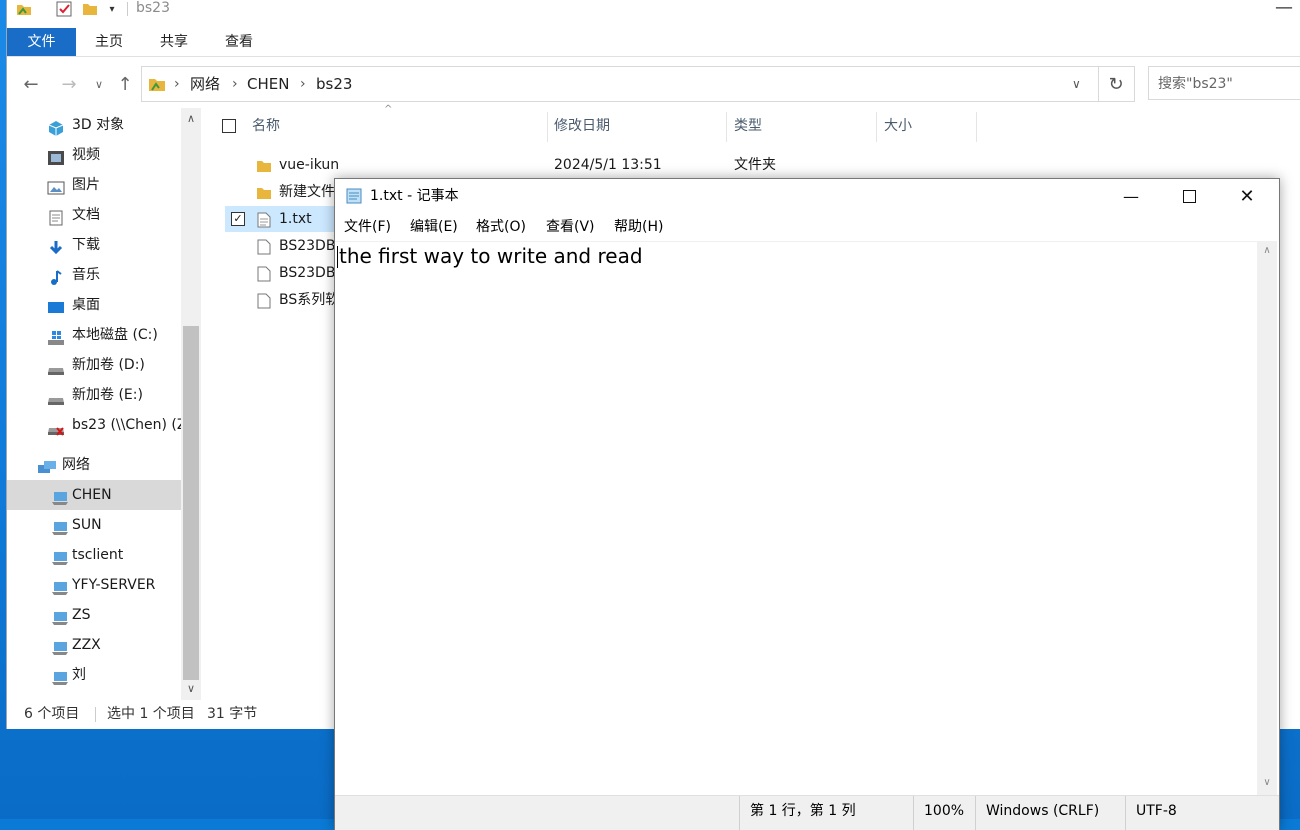 This screenshot has height=830, width=1300. I want to click on menu-view: 查看(V), so click(570, 227).